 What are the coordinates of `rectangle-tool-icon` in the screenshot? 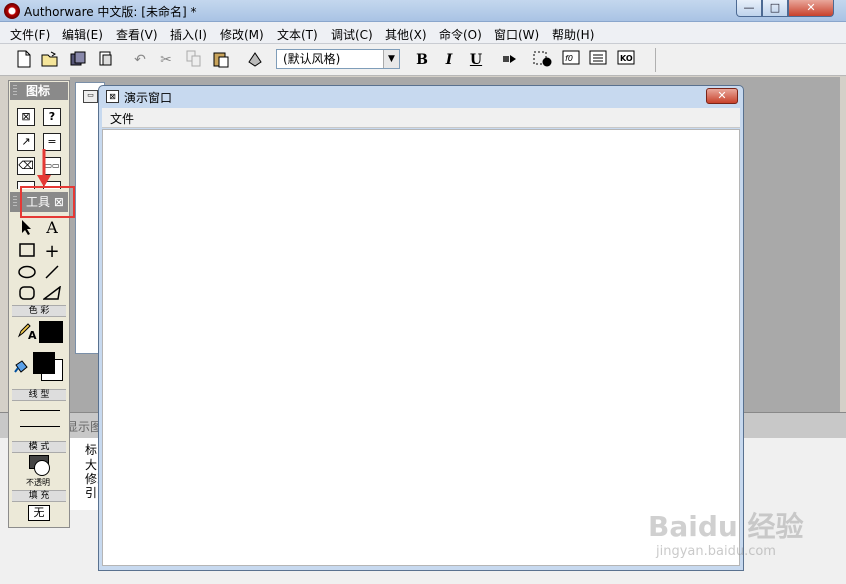 It's located at (27, 252).